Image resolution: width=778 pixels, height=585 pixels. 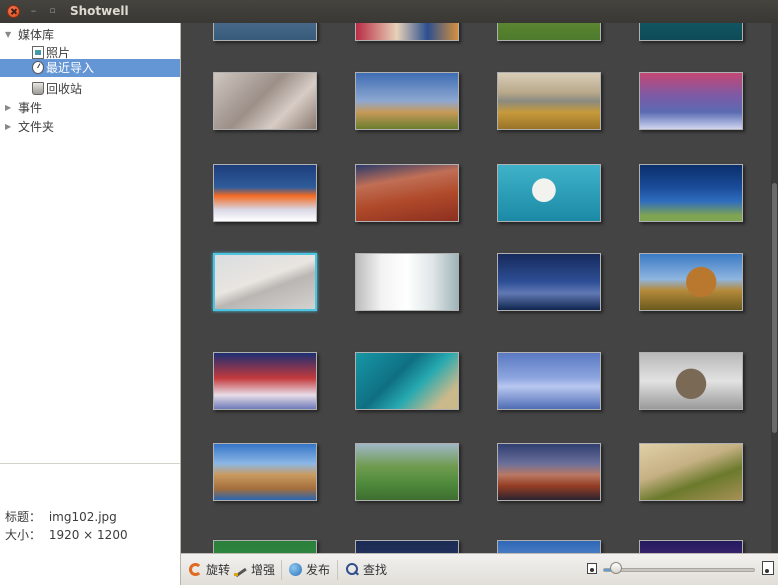 I want to click on enhance-button: 增强, so click(x=254, y=570).